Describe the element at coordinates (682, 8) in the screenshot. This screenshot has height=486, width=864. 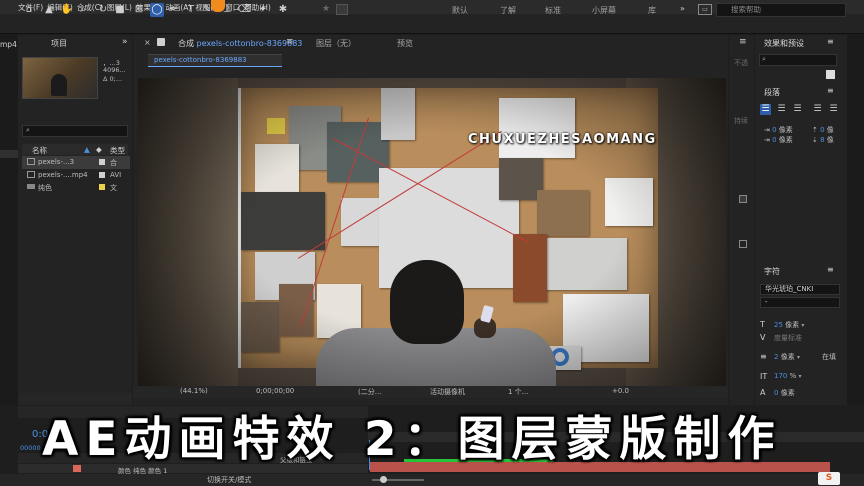
I see `workspace-overflow-icon: »` at that location.